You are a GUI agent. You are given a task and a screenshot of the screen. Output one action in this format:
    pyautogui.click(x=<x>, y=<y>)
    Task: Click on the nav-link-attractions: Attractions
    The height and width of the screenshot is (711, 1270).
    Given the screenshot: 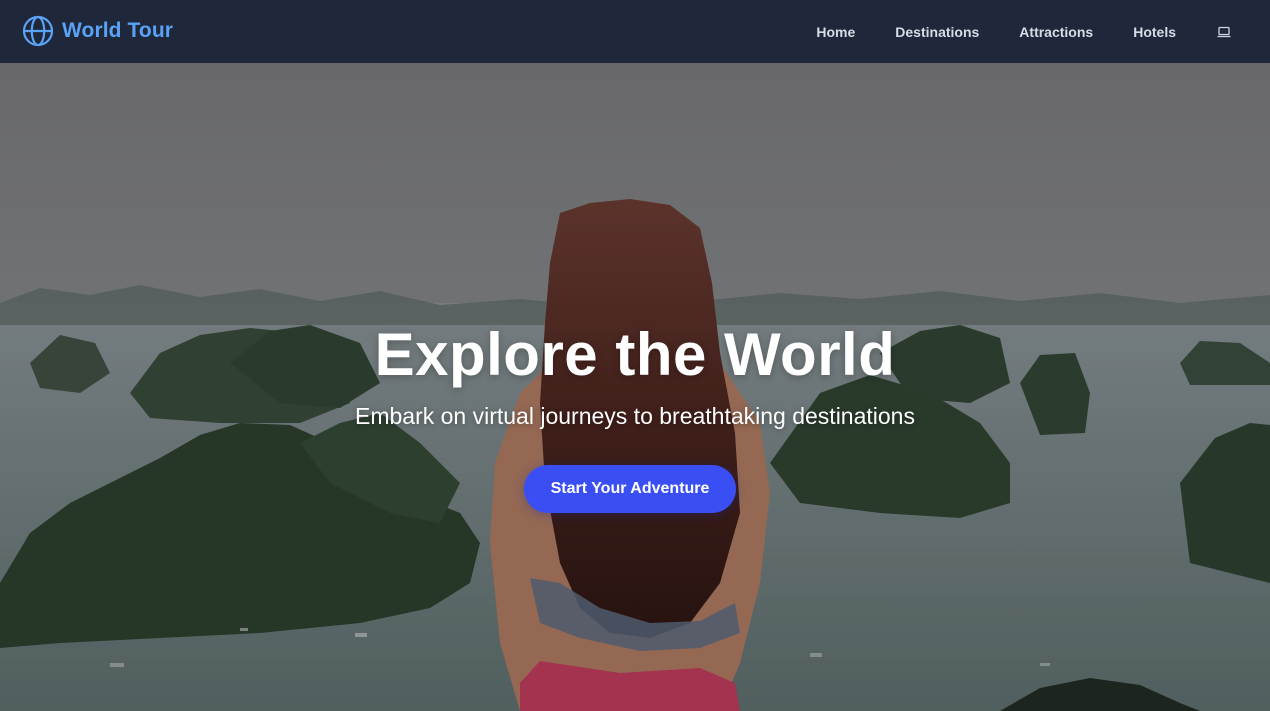 What is the action you would take?
    pyautogui.click(x=1056, y=32)
    